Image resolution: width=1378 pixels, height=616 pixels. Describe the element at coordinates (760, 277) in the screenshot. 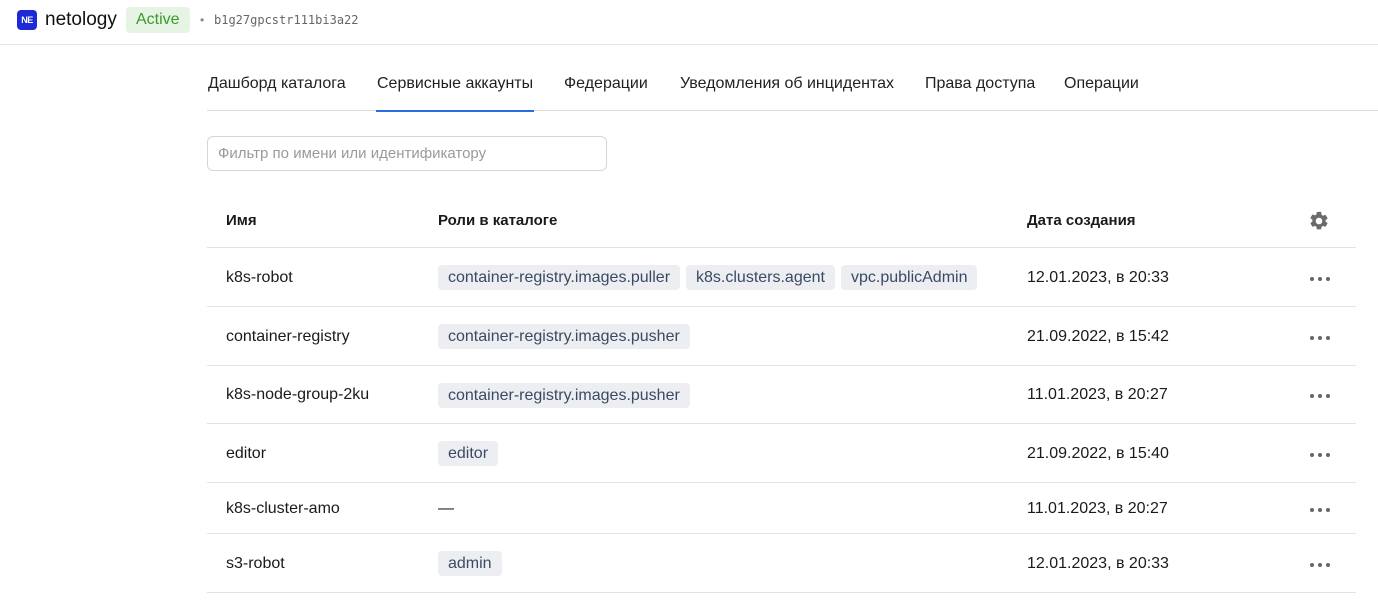

I see `role-tag: k8s.clusters.agent` at that location.